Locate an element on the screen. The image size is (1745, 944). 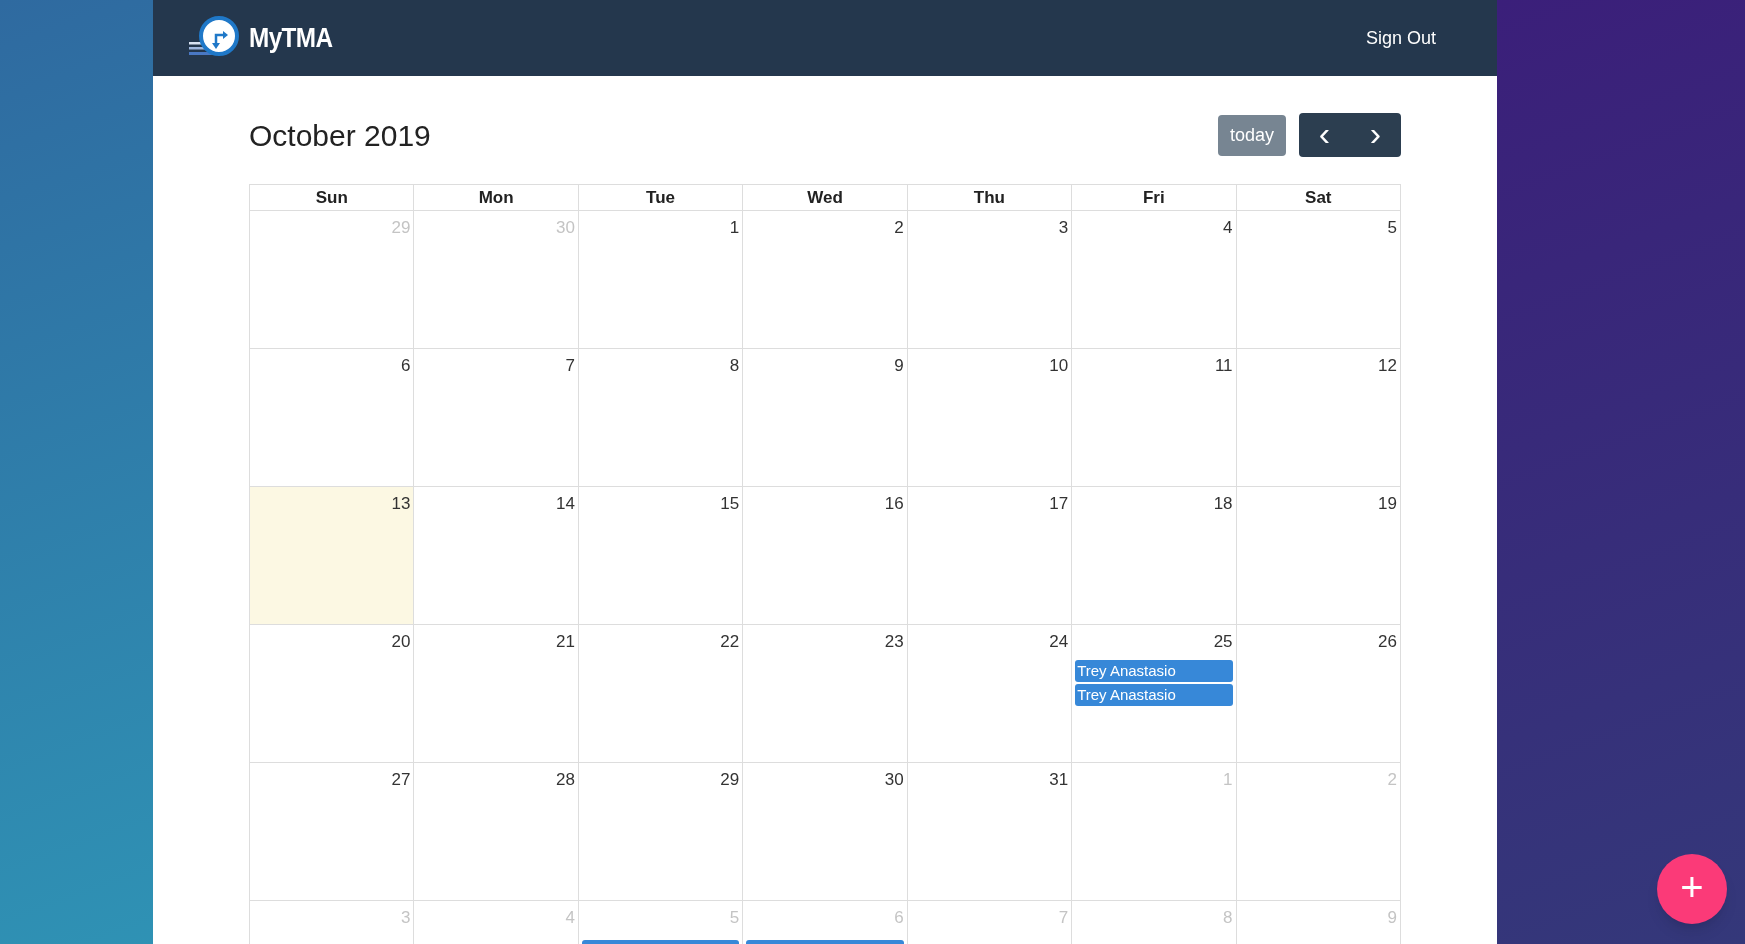
day-cell: 4 is located at coordinates (1154, 280).